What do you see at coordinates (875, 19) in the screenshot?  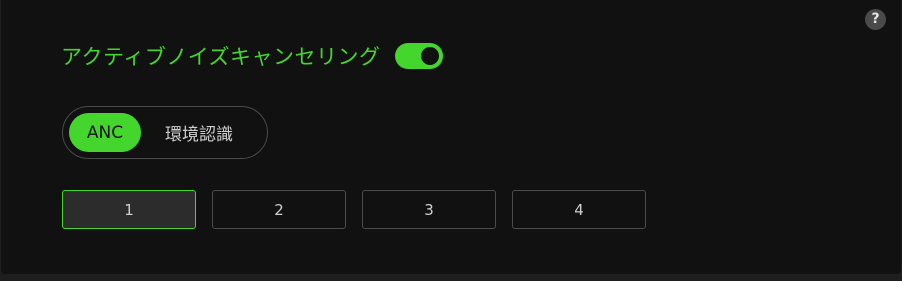 I see `help-icon: ?` at bounding box center [875, 19].